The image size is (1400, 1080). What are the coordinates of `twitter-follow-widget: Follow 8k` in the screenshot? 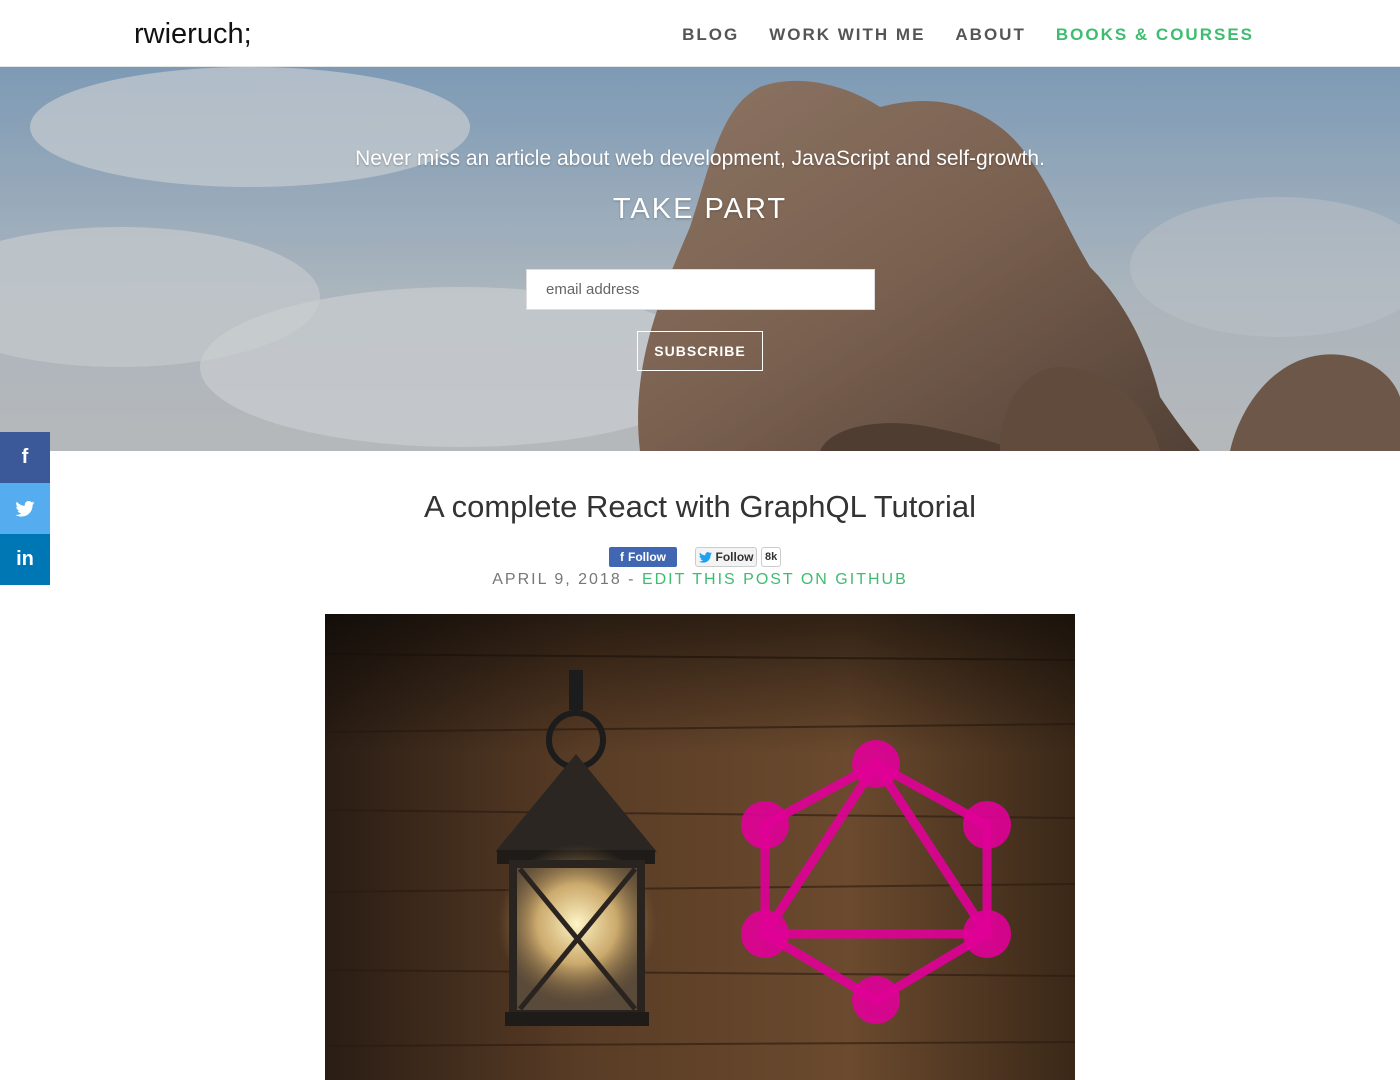 It's located at (738, 557).